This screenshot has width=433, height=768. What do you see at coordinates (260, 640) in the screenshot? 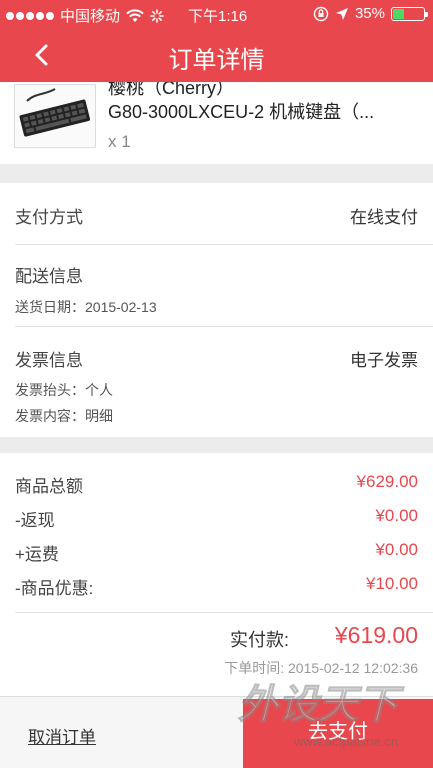
I see `amount-paid-label: 实付款:` at bounding box center [260, 640].